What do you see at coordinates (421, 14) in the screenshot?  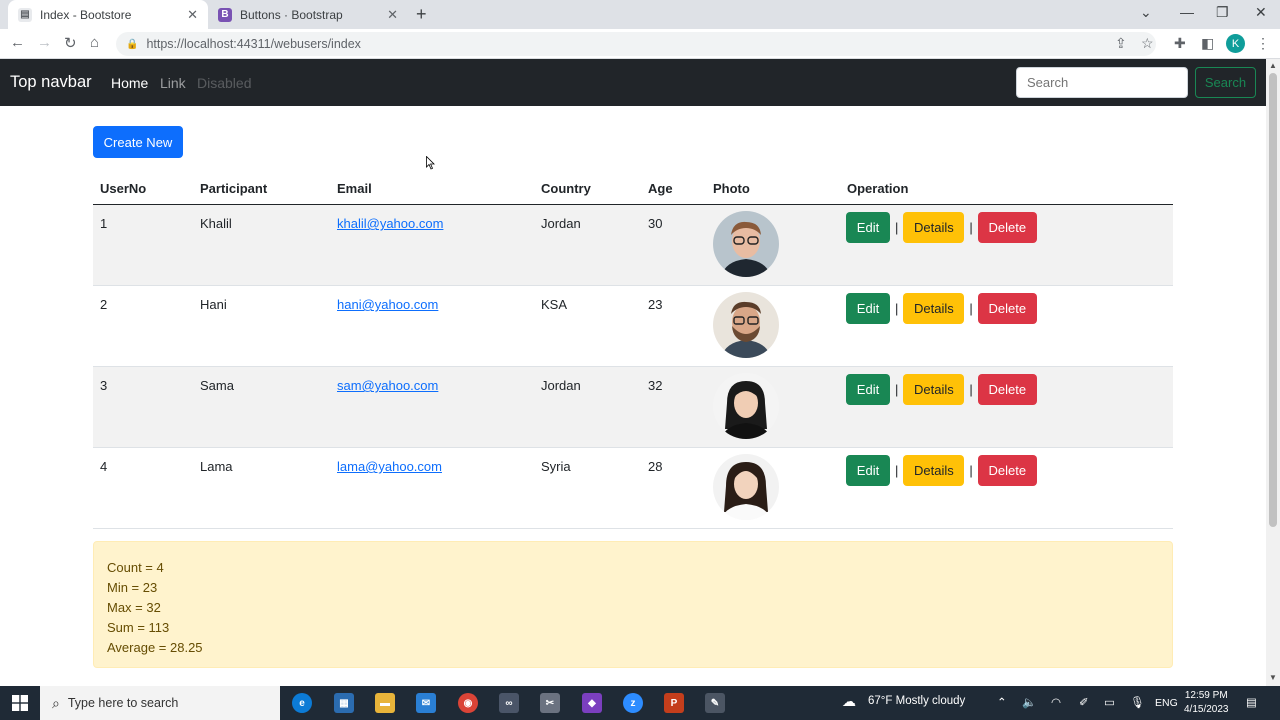 I see `new-tab-icon: +` at bounding box center [421, 14].